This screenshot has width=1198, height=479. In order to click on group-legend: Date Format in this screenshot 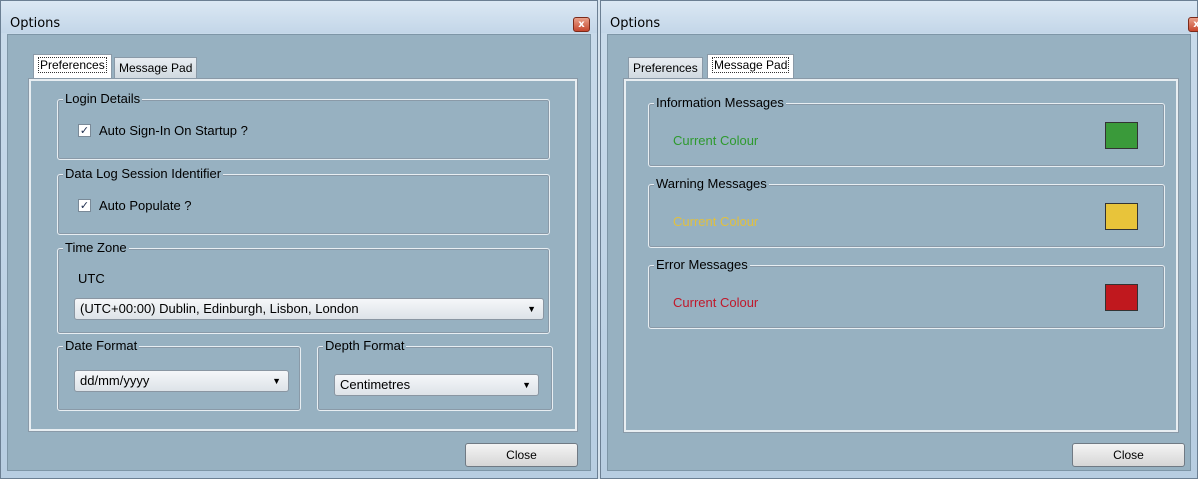, I will do `click(101, 345)`.